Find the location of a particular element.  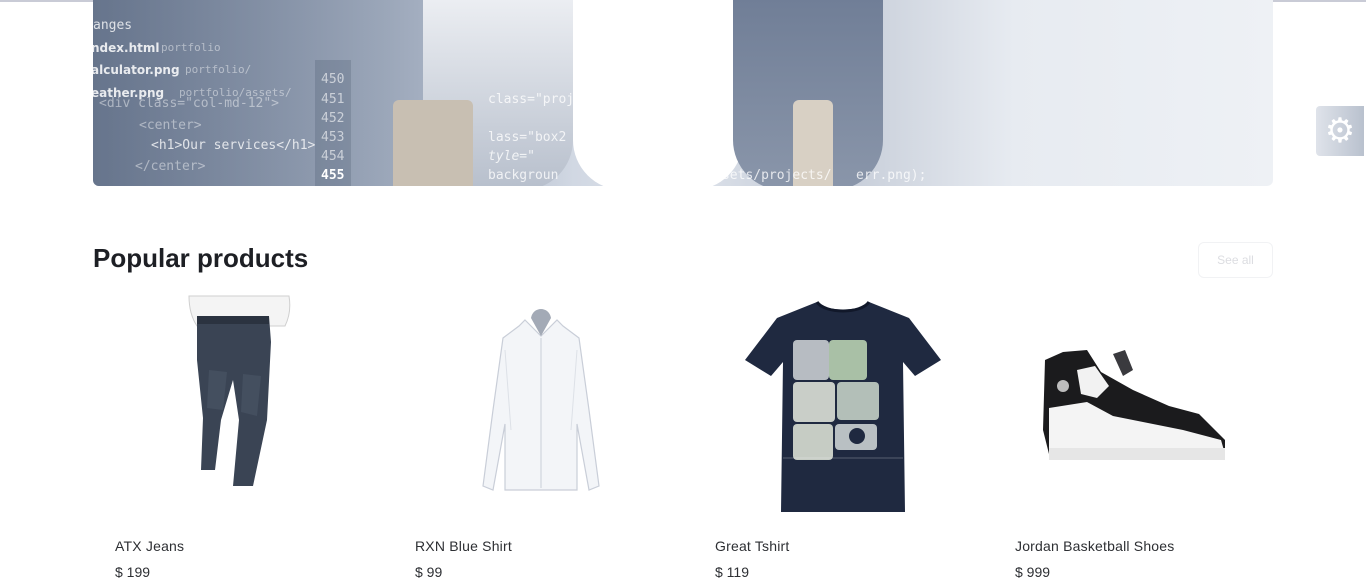

section-title: Popular products is located at coordinates (201, 258).